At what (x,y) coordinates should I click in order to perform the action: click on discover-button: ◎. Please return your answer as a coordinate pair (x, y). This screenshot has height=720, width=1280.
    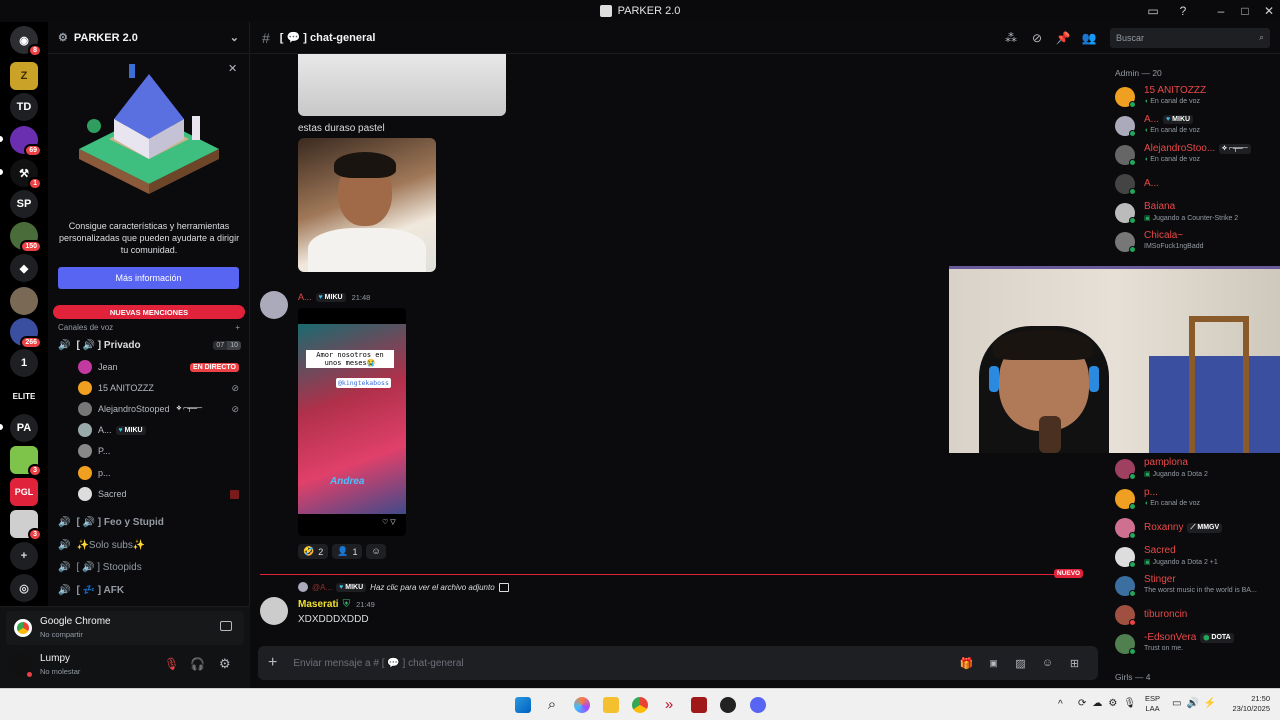
    Looking at the image, I should click on (24, 588).